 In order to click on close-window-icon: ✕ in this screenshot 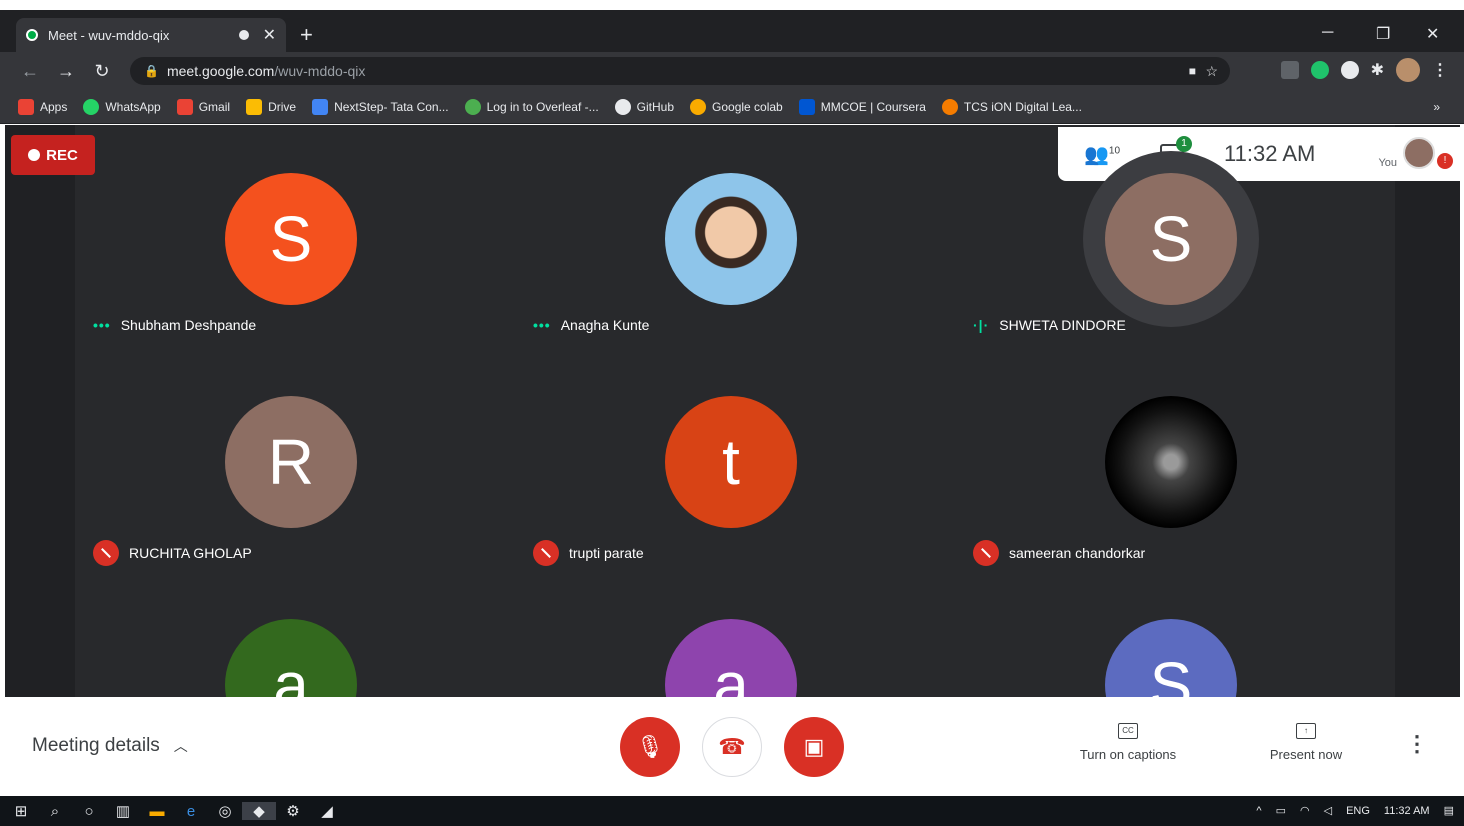, I will do `click(1432, 34)`.